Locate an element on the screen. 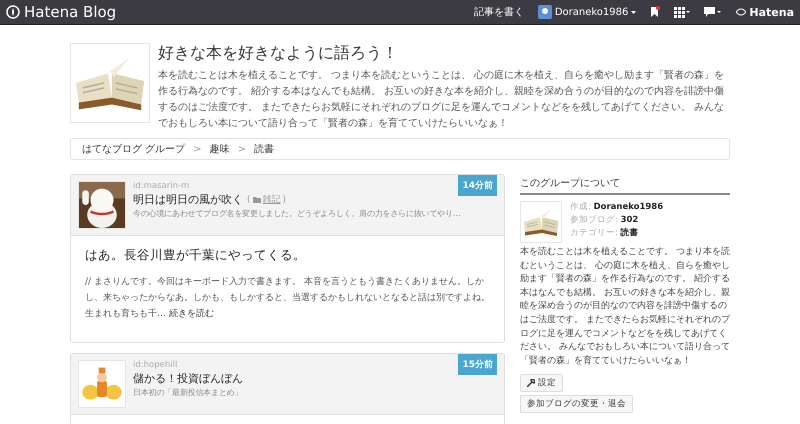 Image resolution: width=800 pixels, height=424 pixels. manage-membership-button: 参加ブログの変更・退会 is located at coordinates (576, 404).